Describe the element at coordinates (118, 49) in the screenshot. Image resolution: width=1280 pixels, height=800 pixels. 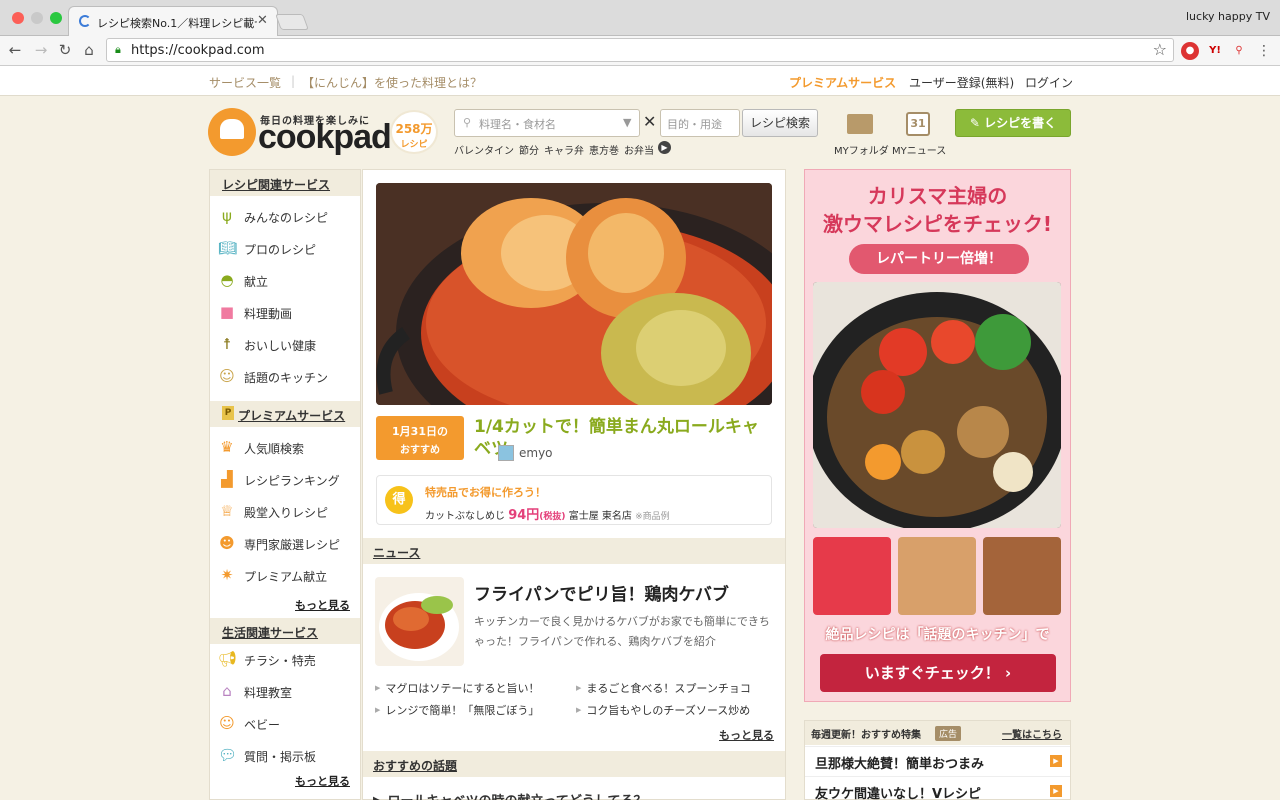
I see `lock-icon: 🔒︎` at that location.